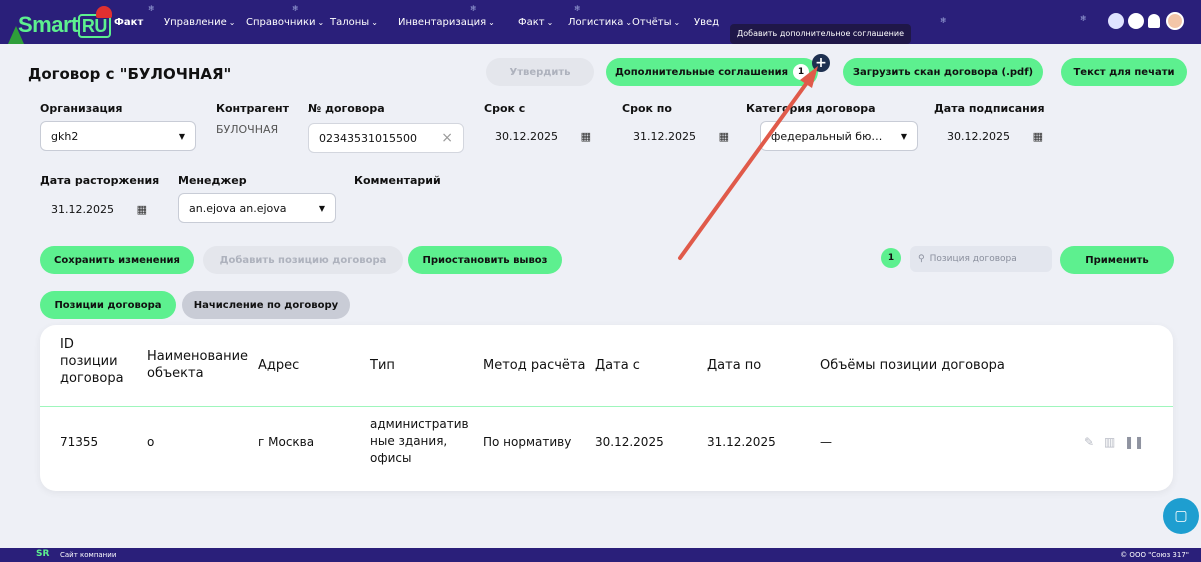 This screenshot has height=562, width=1201. I want to click on tab-accrual: Начисление по договору, so click(266, 305).